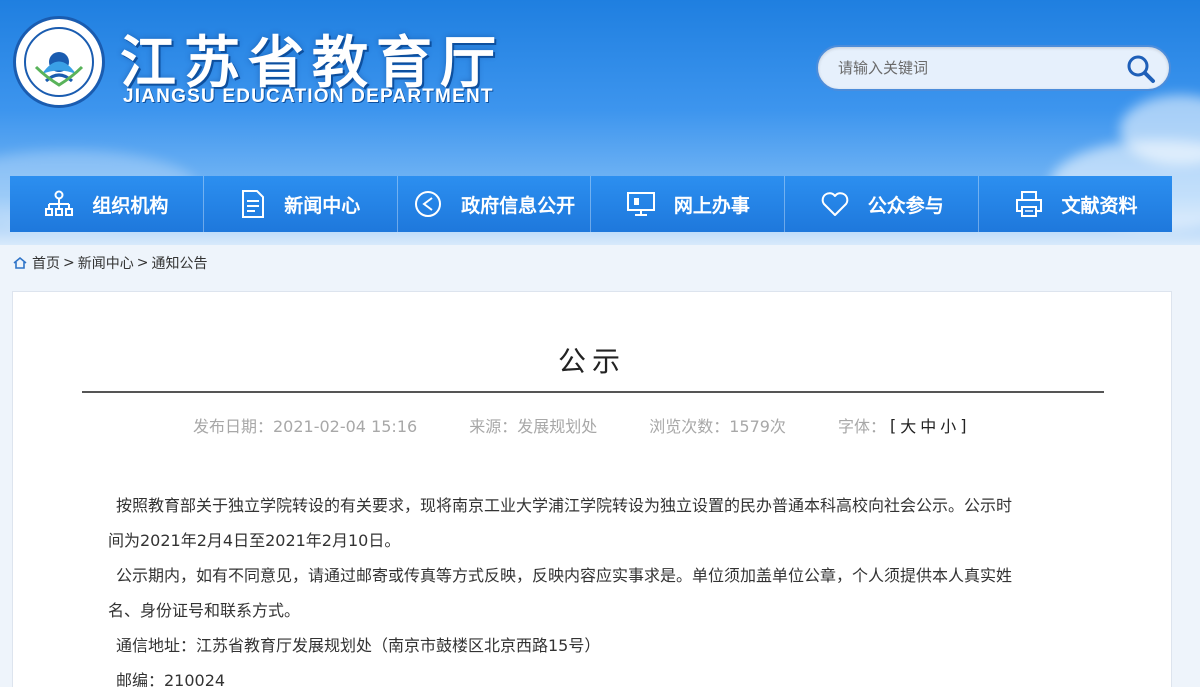  What do you see at coordinates (1028, 204) in the screenshot?
I see `printer-icon` at bounding box center [1028, 204].